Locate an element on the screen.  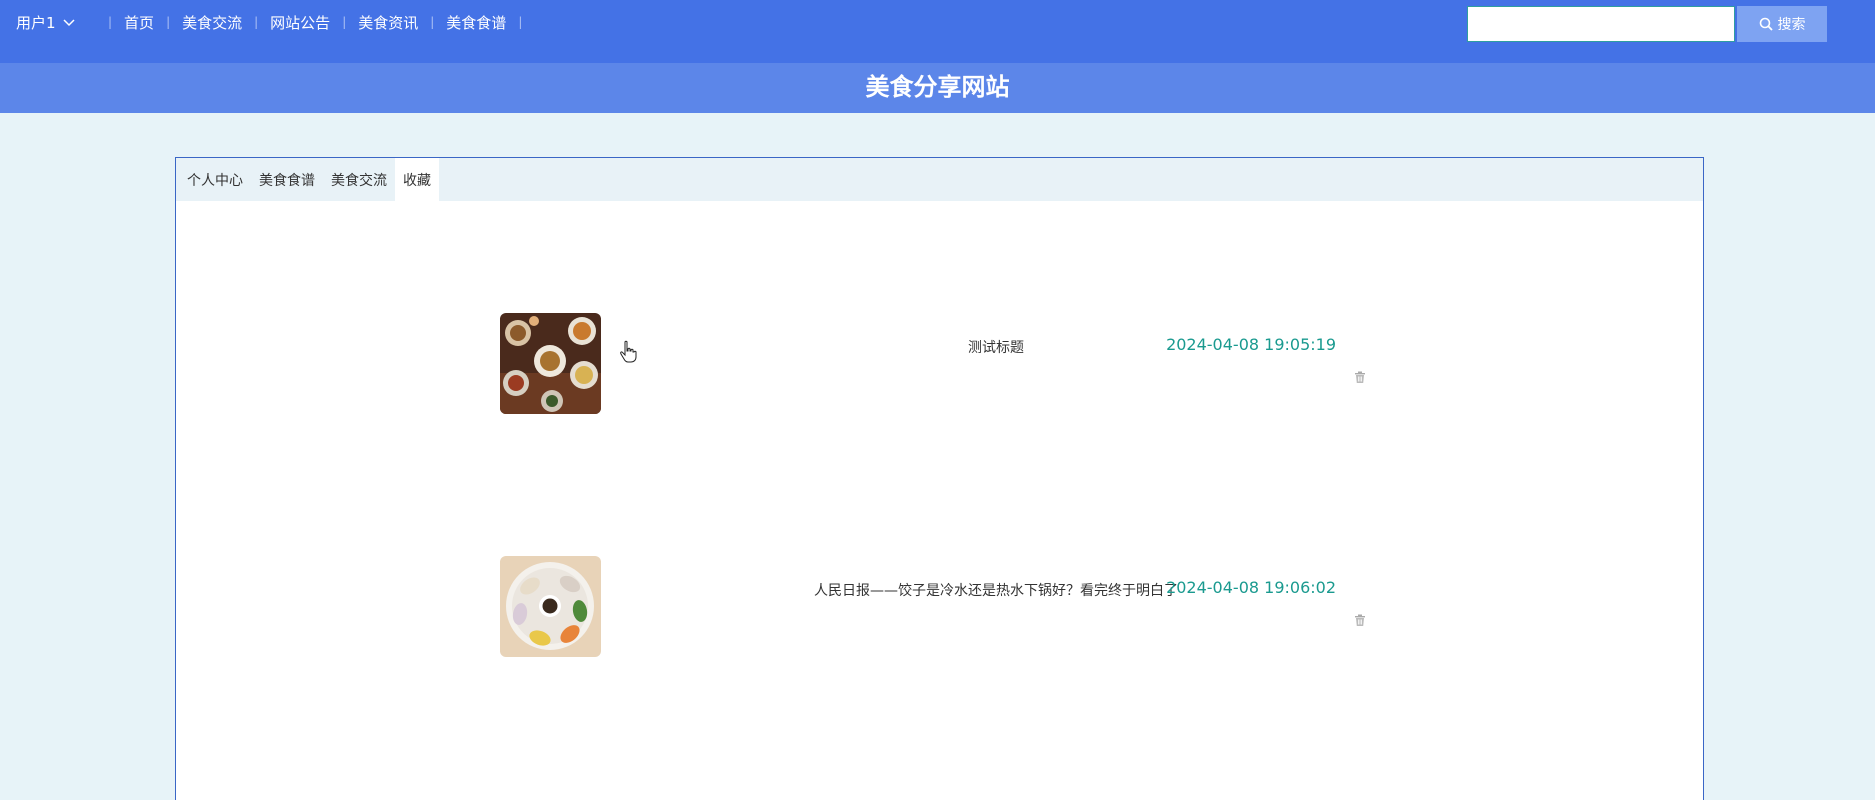
search-button: 搜索 is located at coordinates (1782, 24).